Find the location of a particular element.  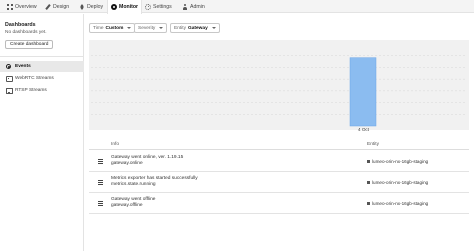

pencil-icon is located at coordinates (48, 7).